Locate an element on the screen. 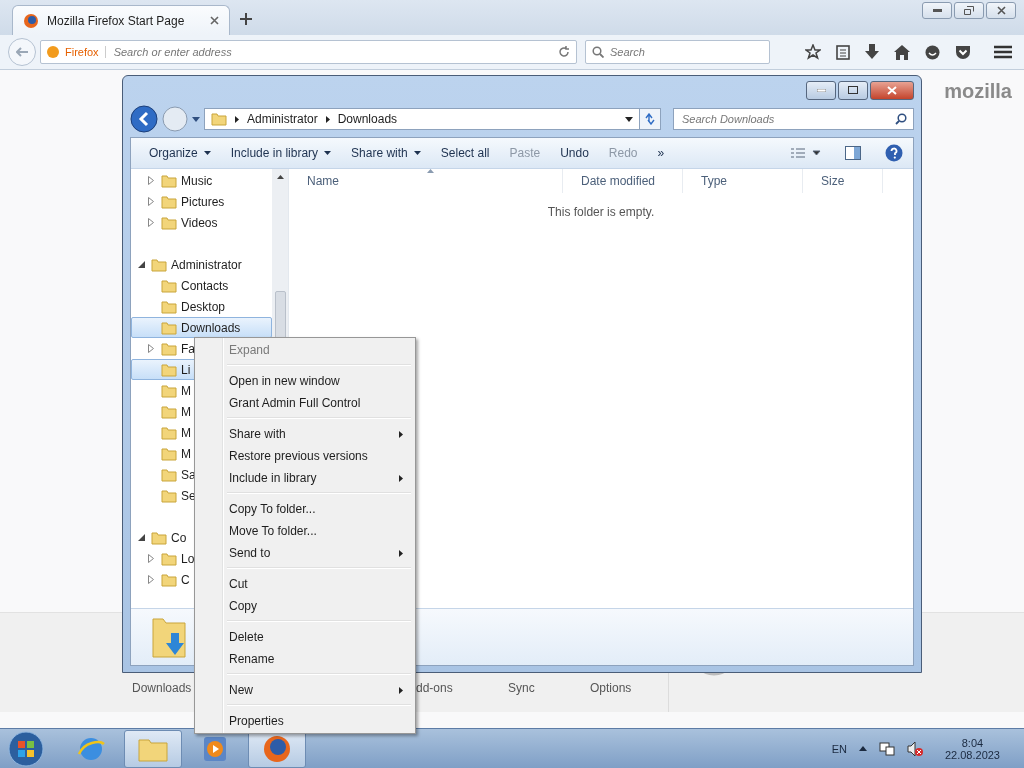 The width and height of the screenshot is (1024, 768). mozilla-logo: mozilla is located at coordinates (978, 91).